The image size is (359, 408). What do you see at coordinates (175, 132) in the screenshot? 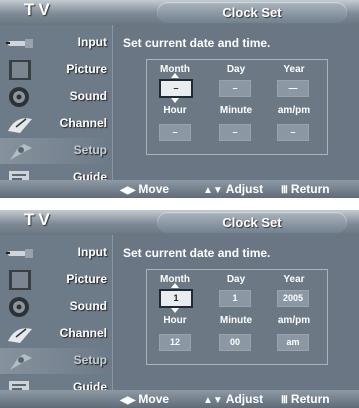
I see `hour-field: –` at bounding box center [175, 132].